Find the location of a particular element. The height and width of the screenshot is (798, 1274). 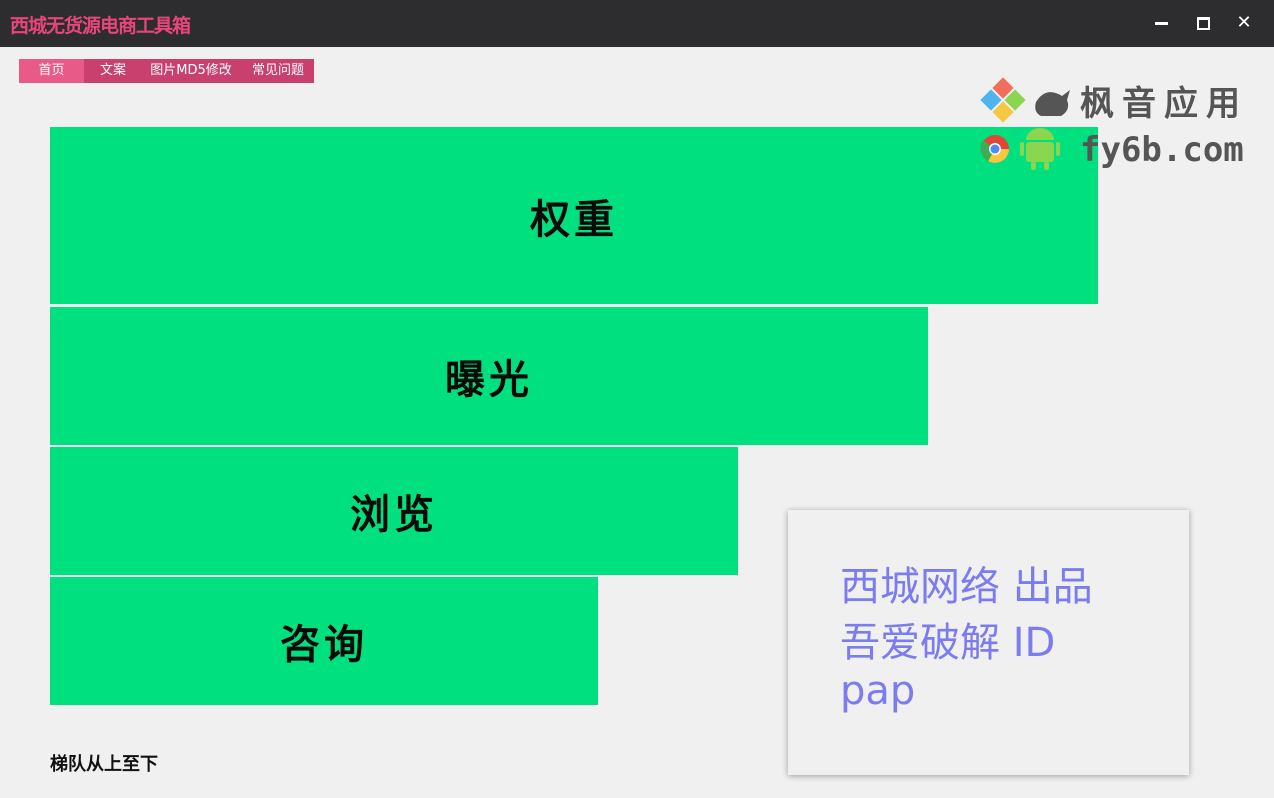

credit-line-forum-id: 吾爱破解 ID is located at coordinates (948, 643).